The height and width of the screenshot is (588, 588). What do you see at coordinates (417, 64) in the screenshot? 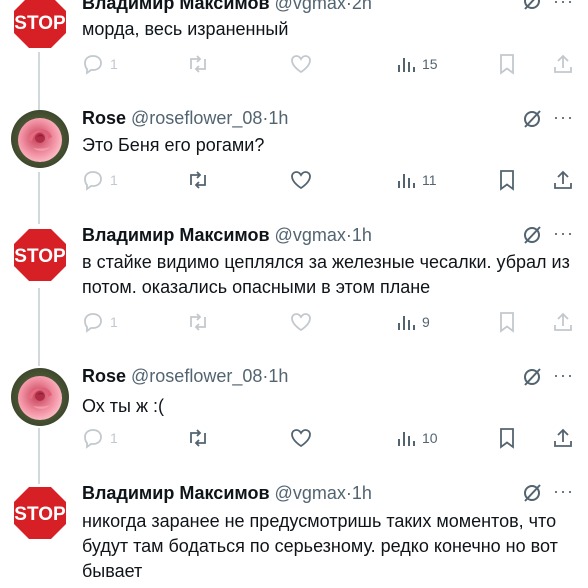
I see `views-button: 15` at bounding box center [417, 64].